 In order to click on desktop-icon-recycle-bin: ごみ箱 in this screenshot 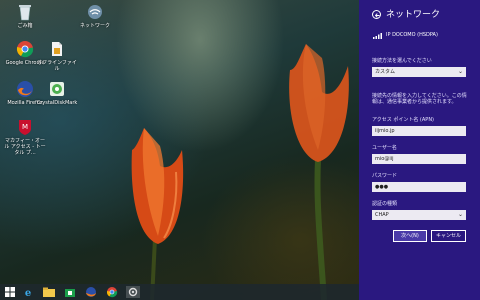, I will do `click(25, 16)`.